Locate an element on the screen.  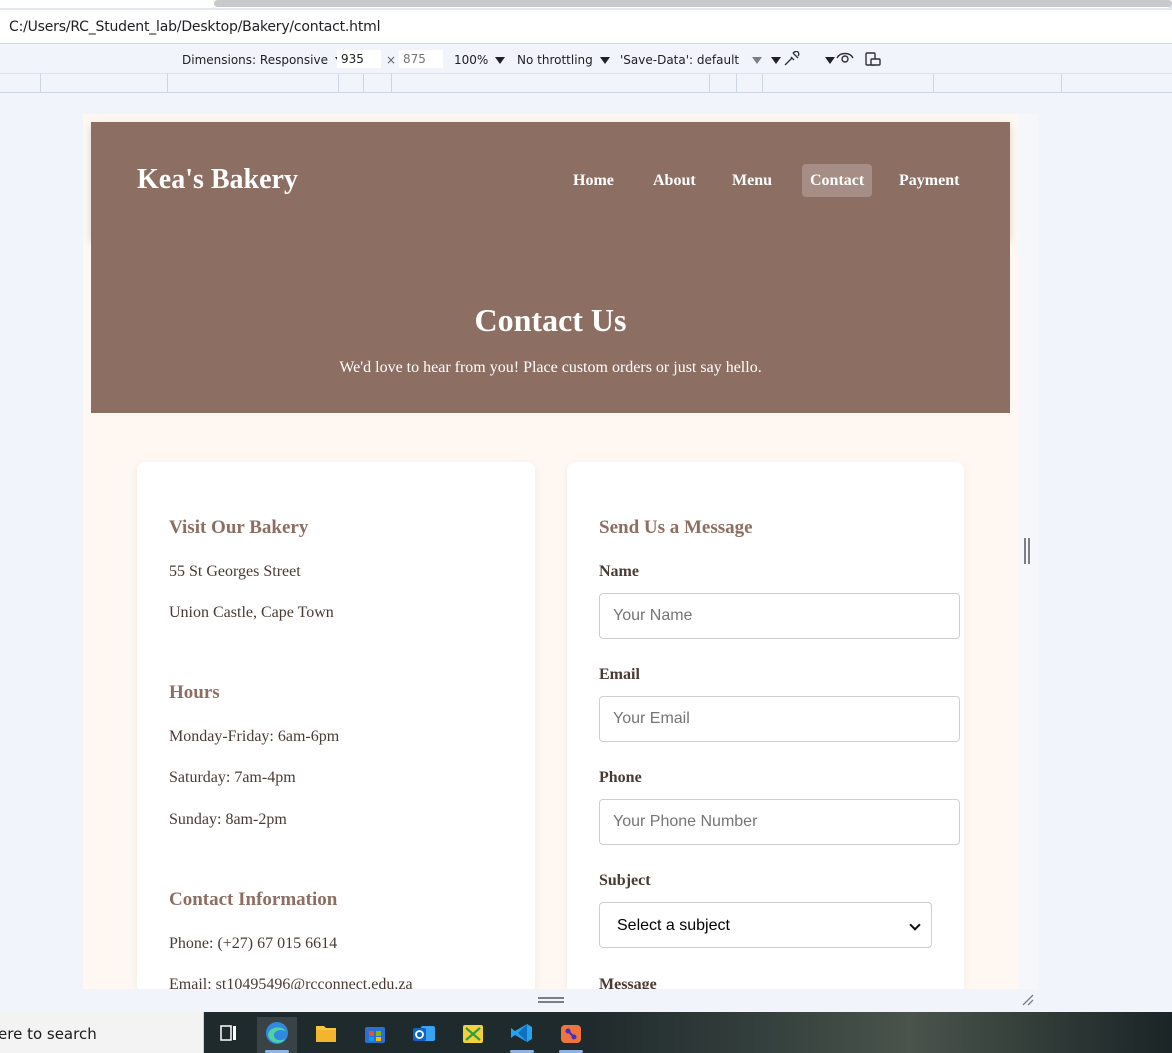
save-data-chevron-icon is located at coordinates (757, 60).